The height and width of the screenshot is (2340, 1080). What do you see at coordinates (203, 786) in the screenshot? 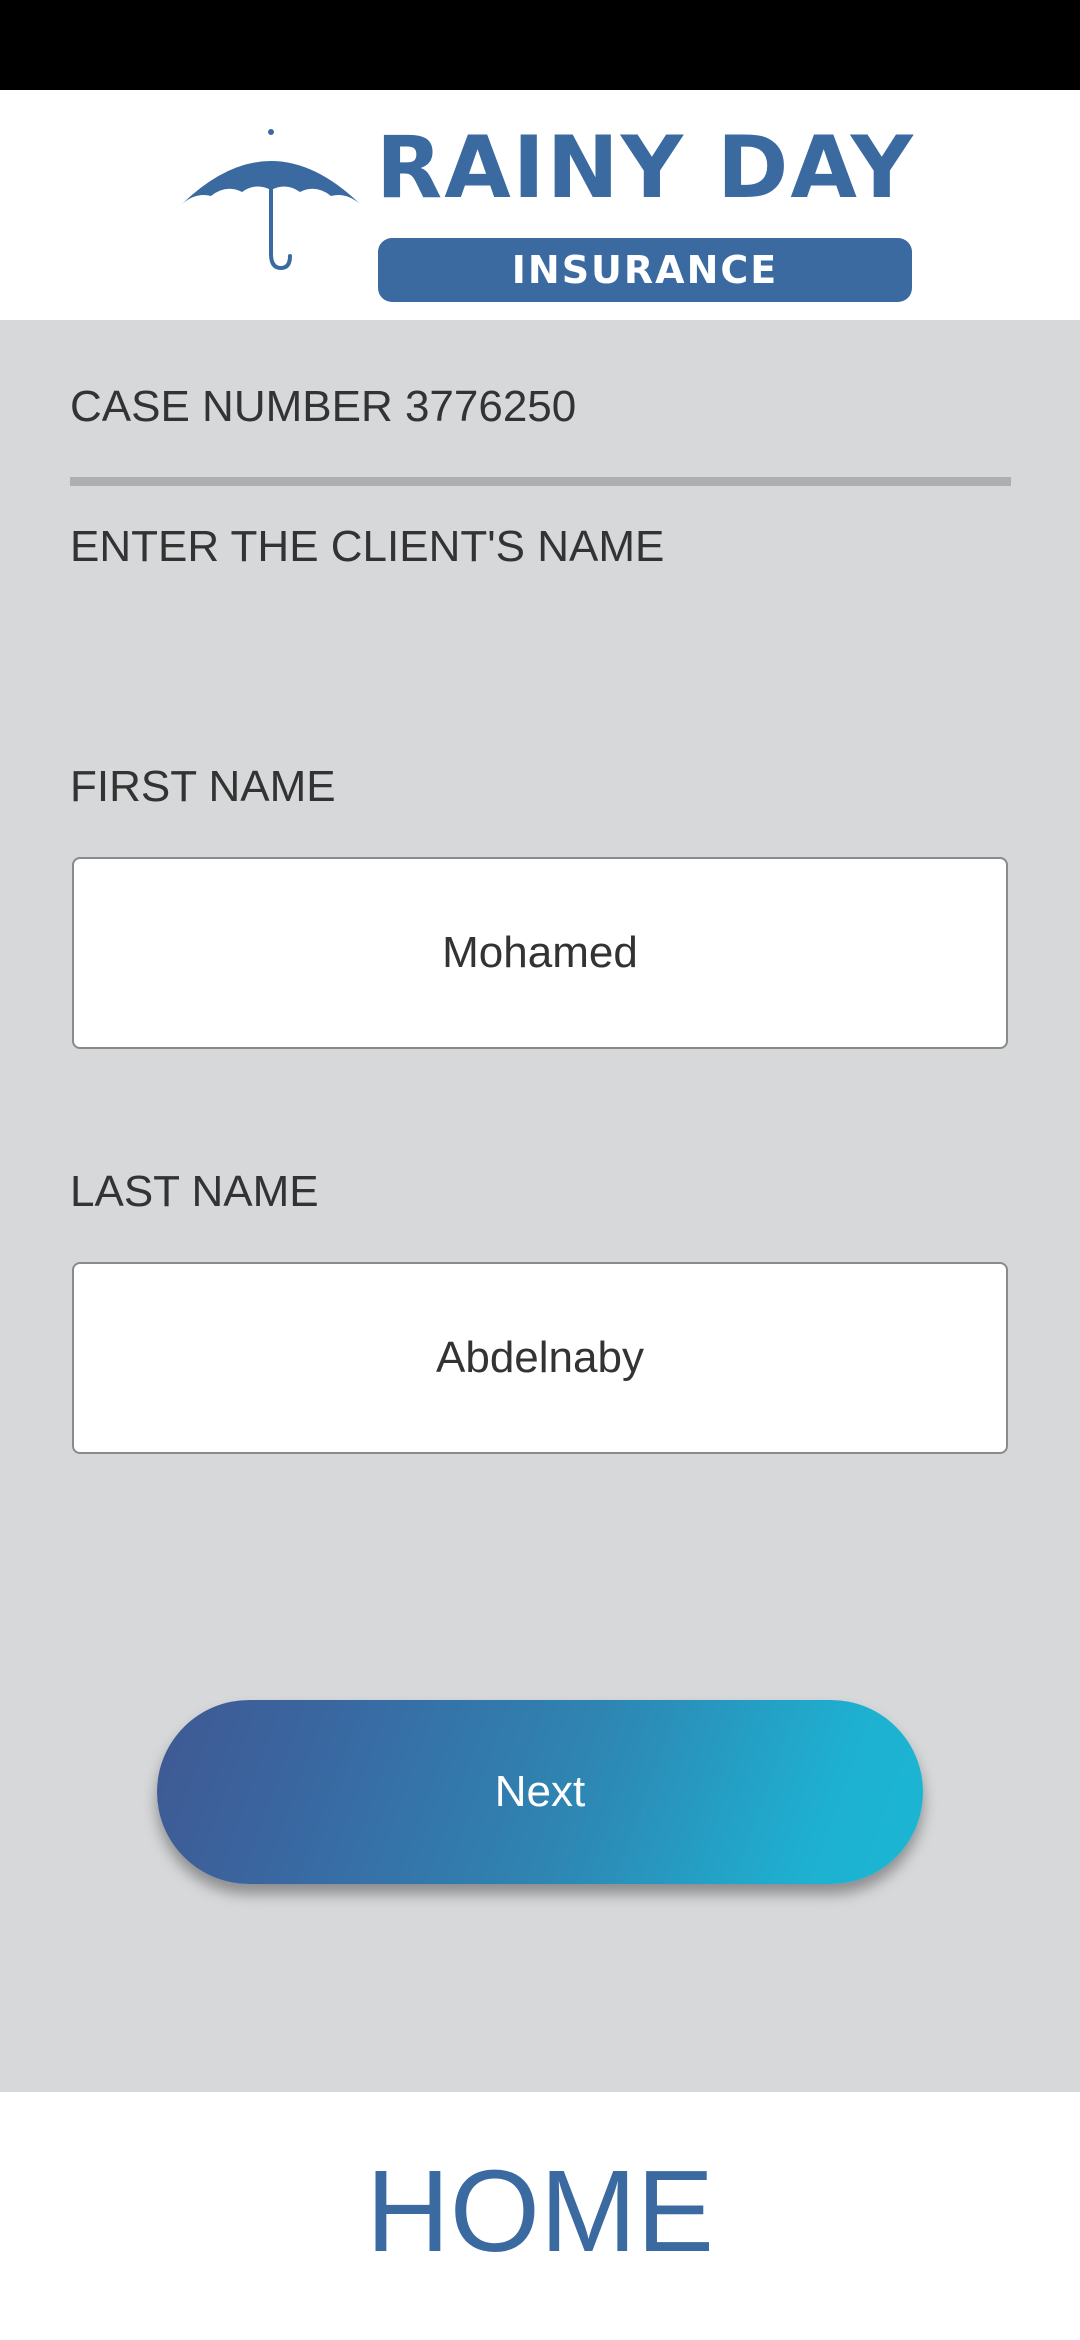
I see `first-name-label: FIRST NAME` at bounding box center [203, 786].